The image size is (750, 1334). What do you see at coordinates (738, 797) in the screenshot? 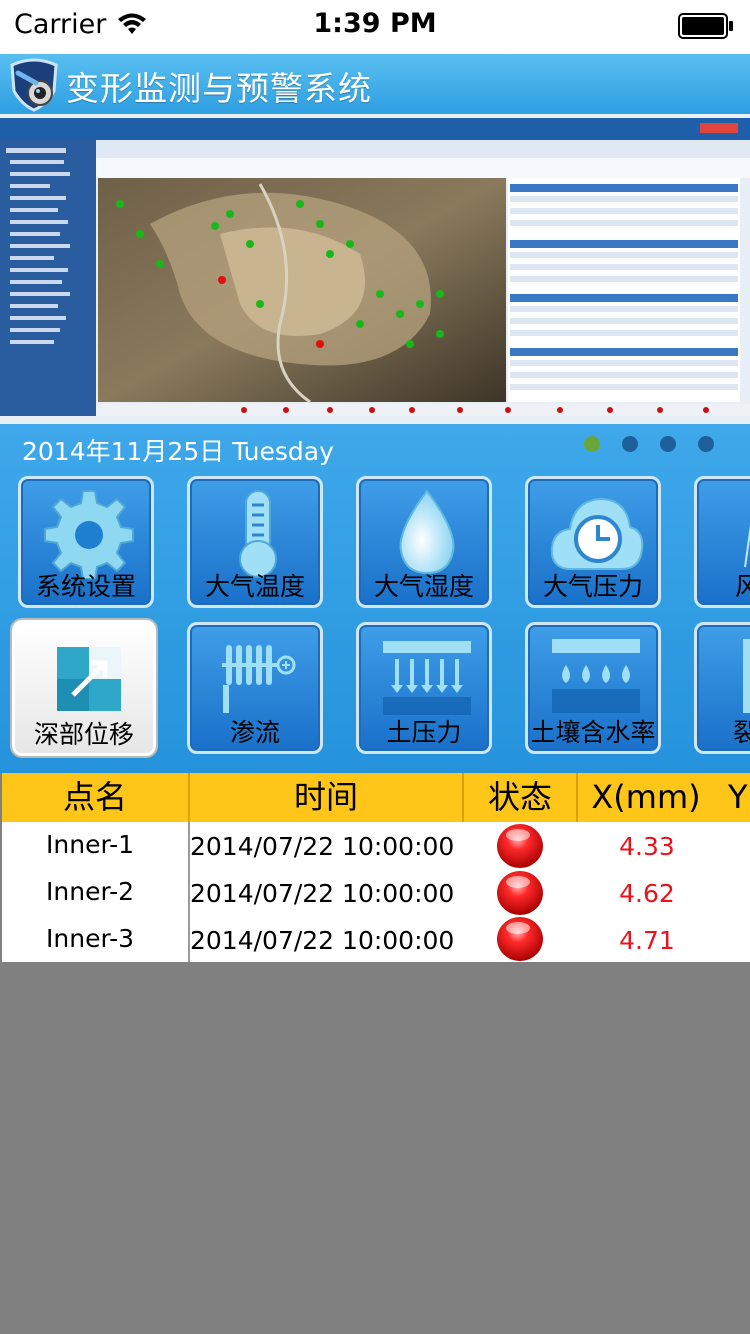
I see `column-header-y: Y` at bounding box center [738, 797].